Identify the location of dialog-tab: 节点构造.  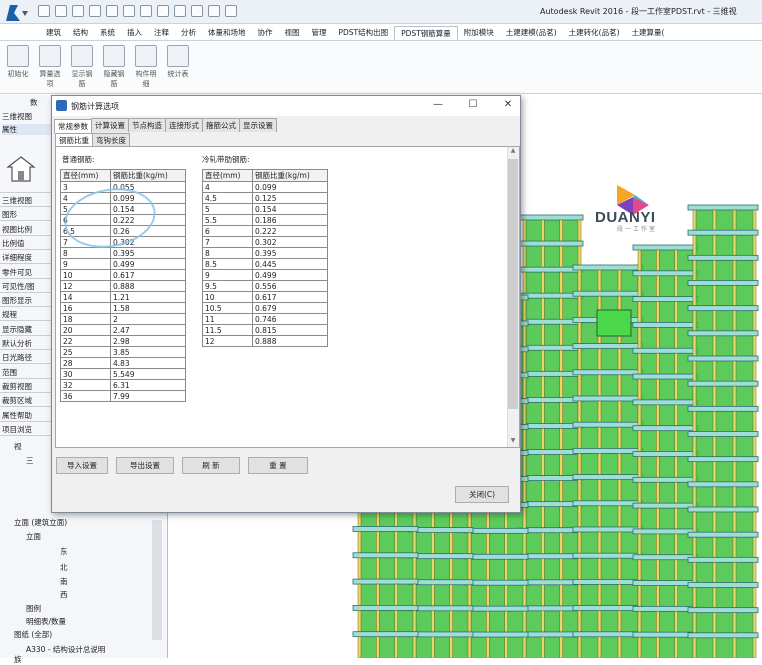
(147, 125).